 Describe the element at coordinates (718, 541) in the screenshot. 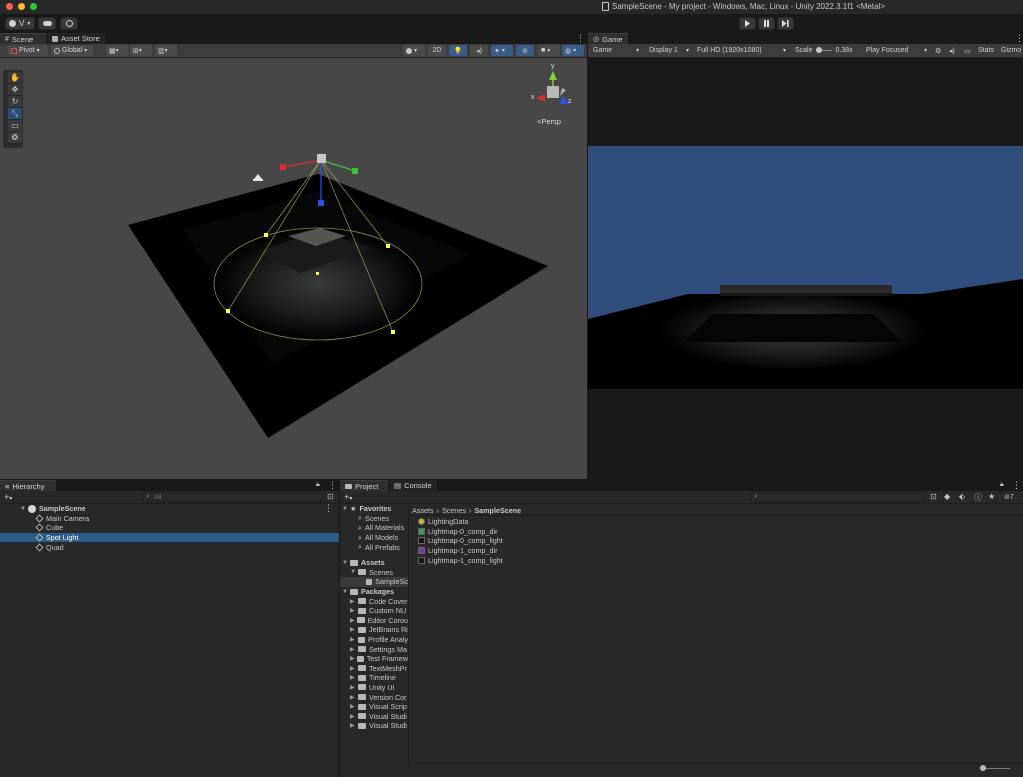

I see `asset-item: Lightmap-0_comp_light` at that location.